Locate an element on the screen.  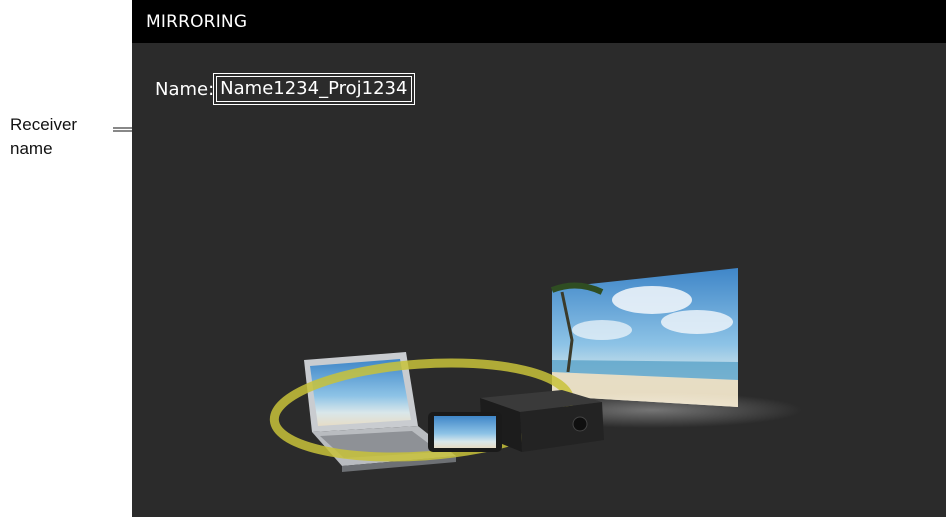
callout-line2: name is located at coordinates (31, 148).